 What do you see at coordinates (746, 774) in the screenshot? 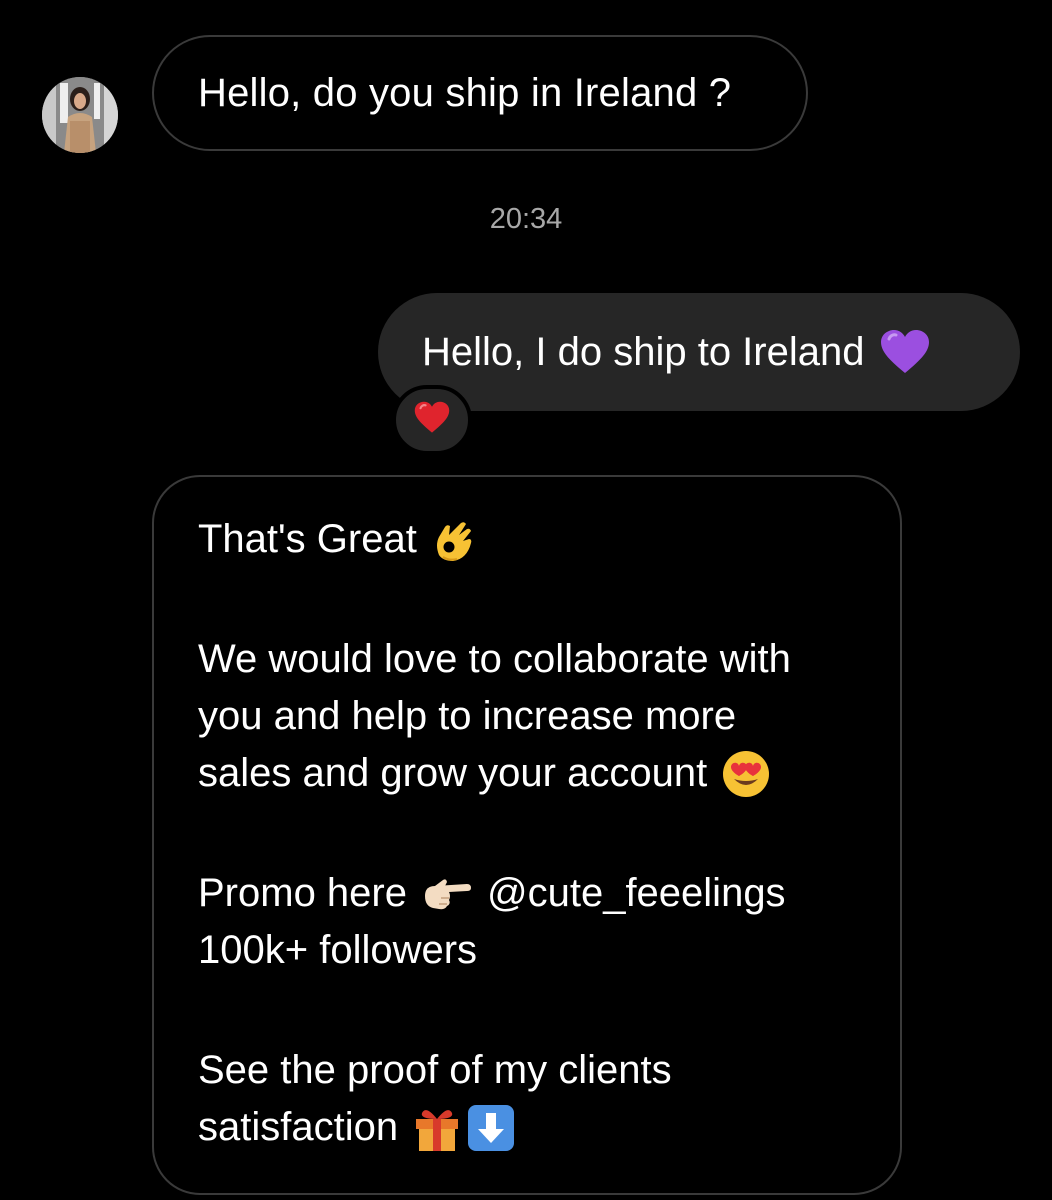
I see `heart-eyes-icon` at bounding box center [746, 774].